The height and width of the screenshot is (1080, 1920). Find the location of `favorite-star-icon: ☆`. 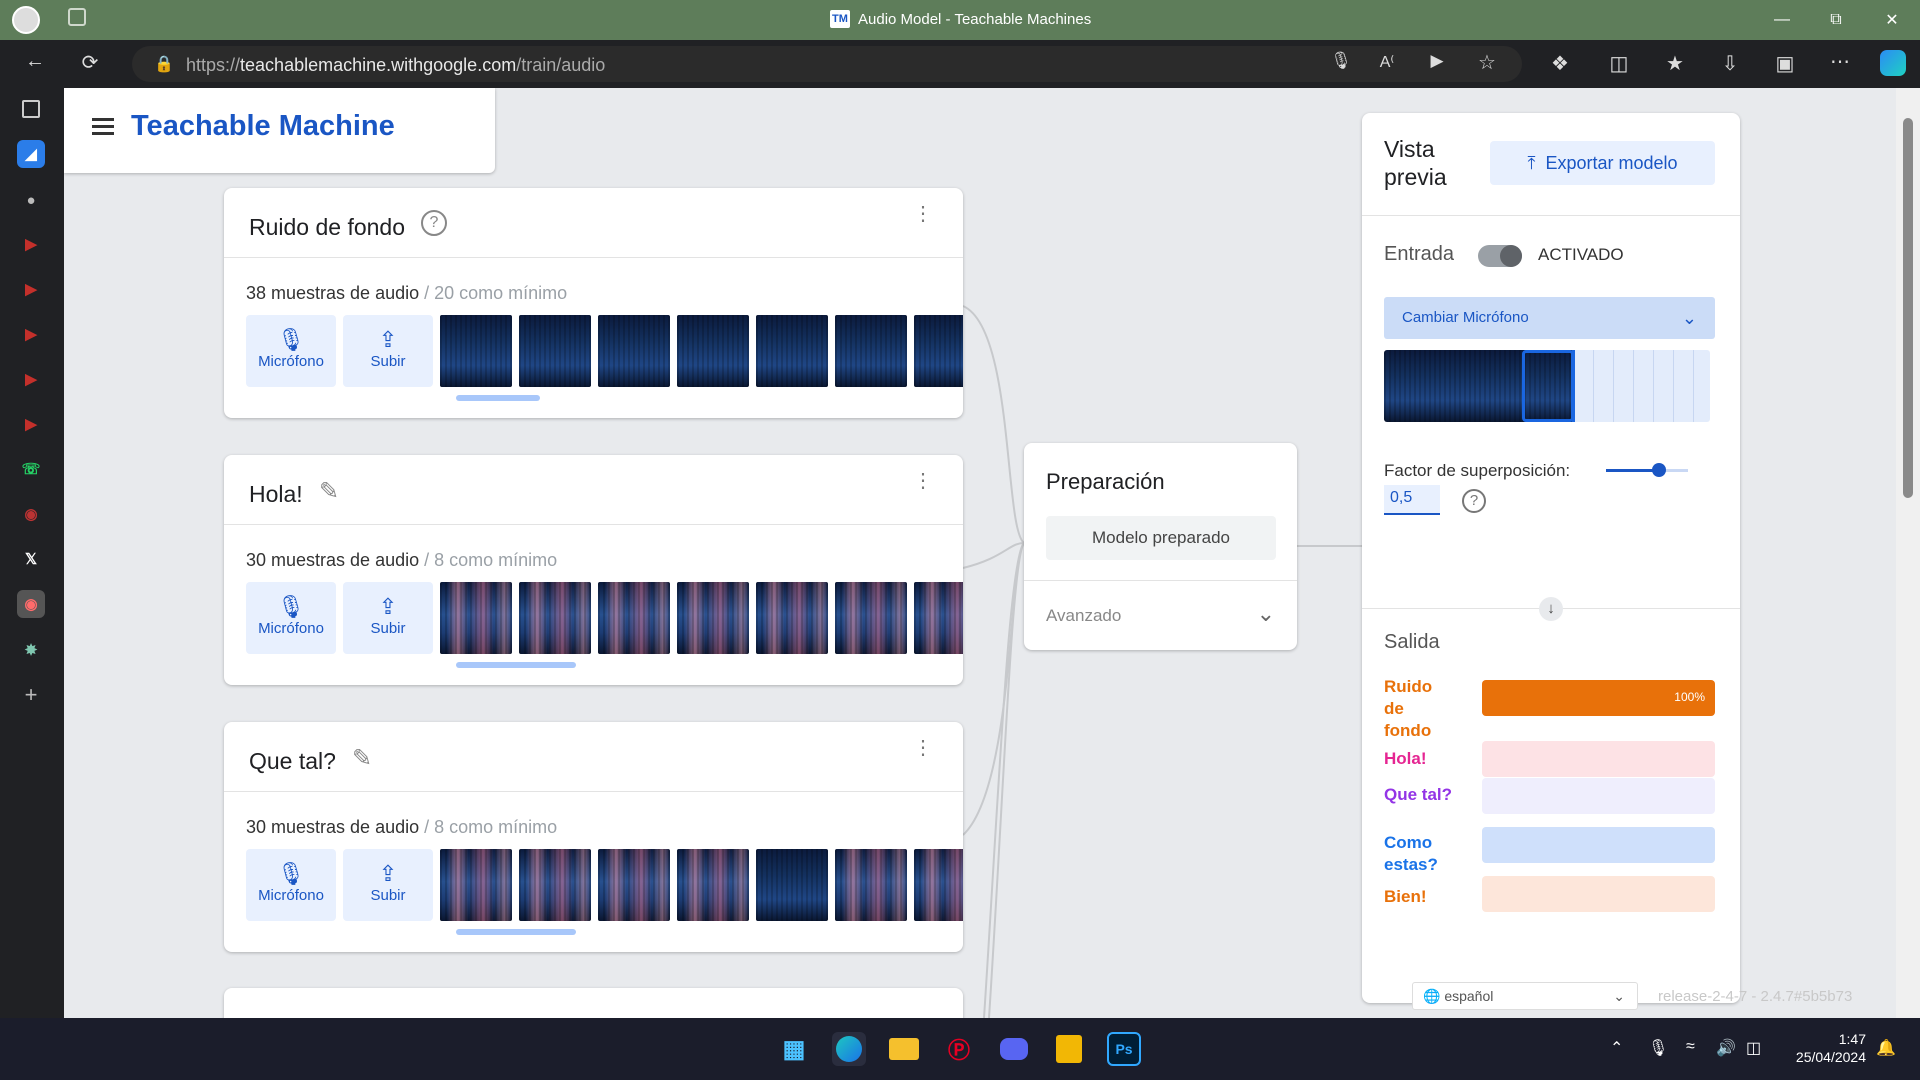

favorite-star-icon: ☆ is located at coordinates (1487, 62).